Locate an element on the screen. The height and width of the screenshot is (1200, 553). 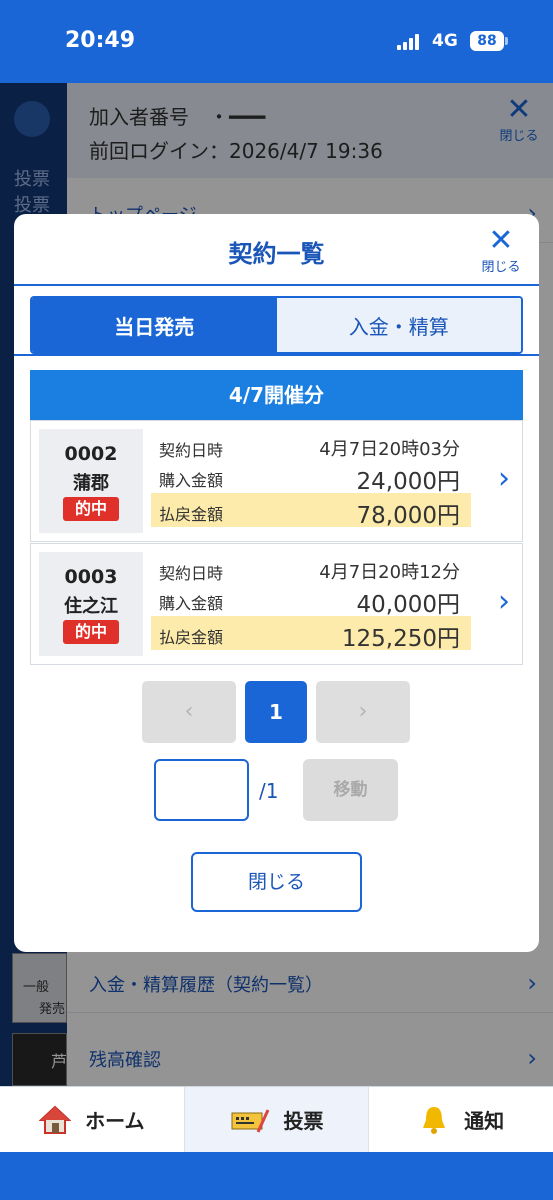
refund-amount-value: 125,250円 is located at coordinates (400, 639).